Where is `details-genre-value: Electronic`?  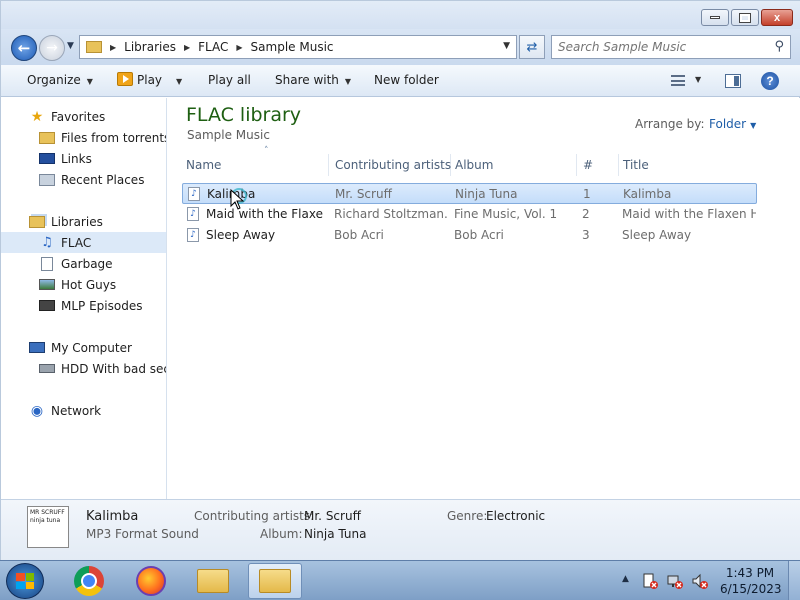
details-genre-value: Electronic is located at coordinates (515, 516).